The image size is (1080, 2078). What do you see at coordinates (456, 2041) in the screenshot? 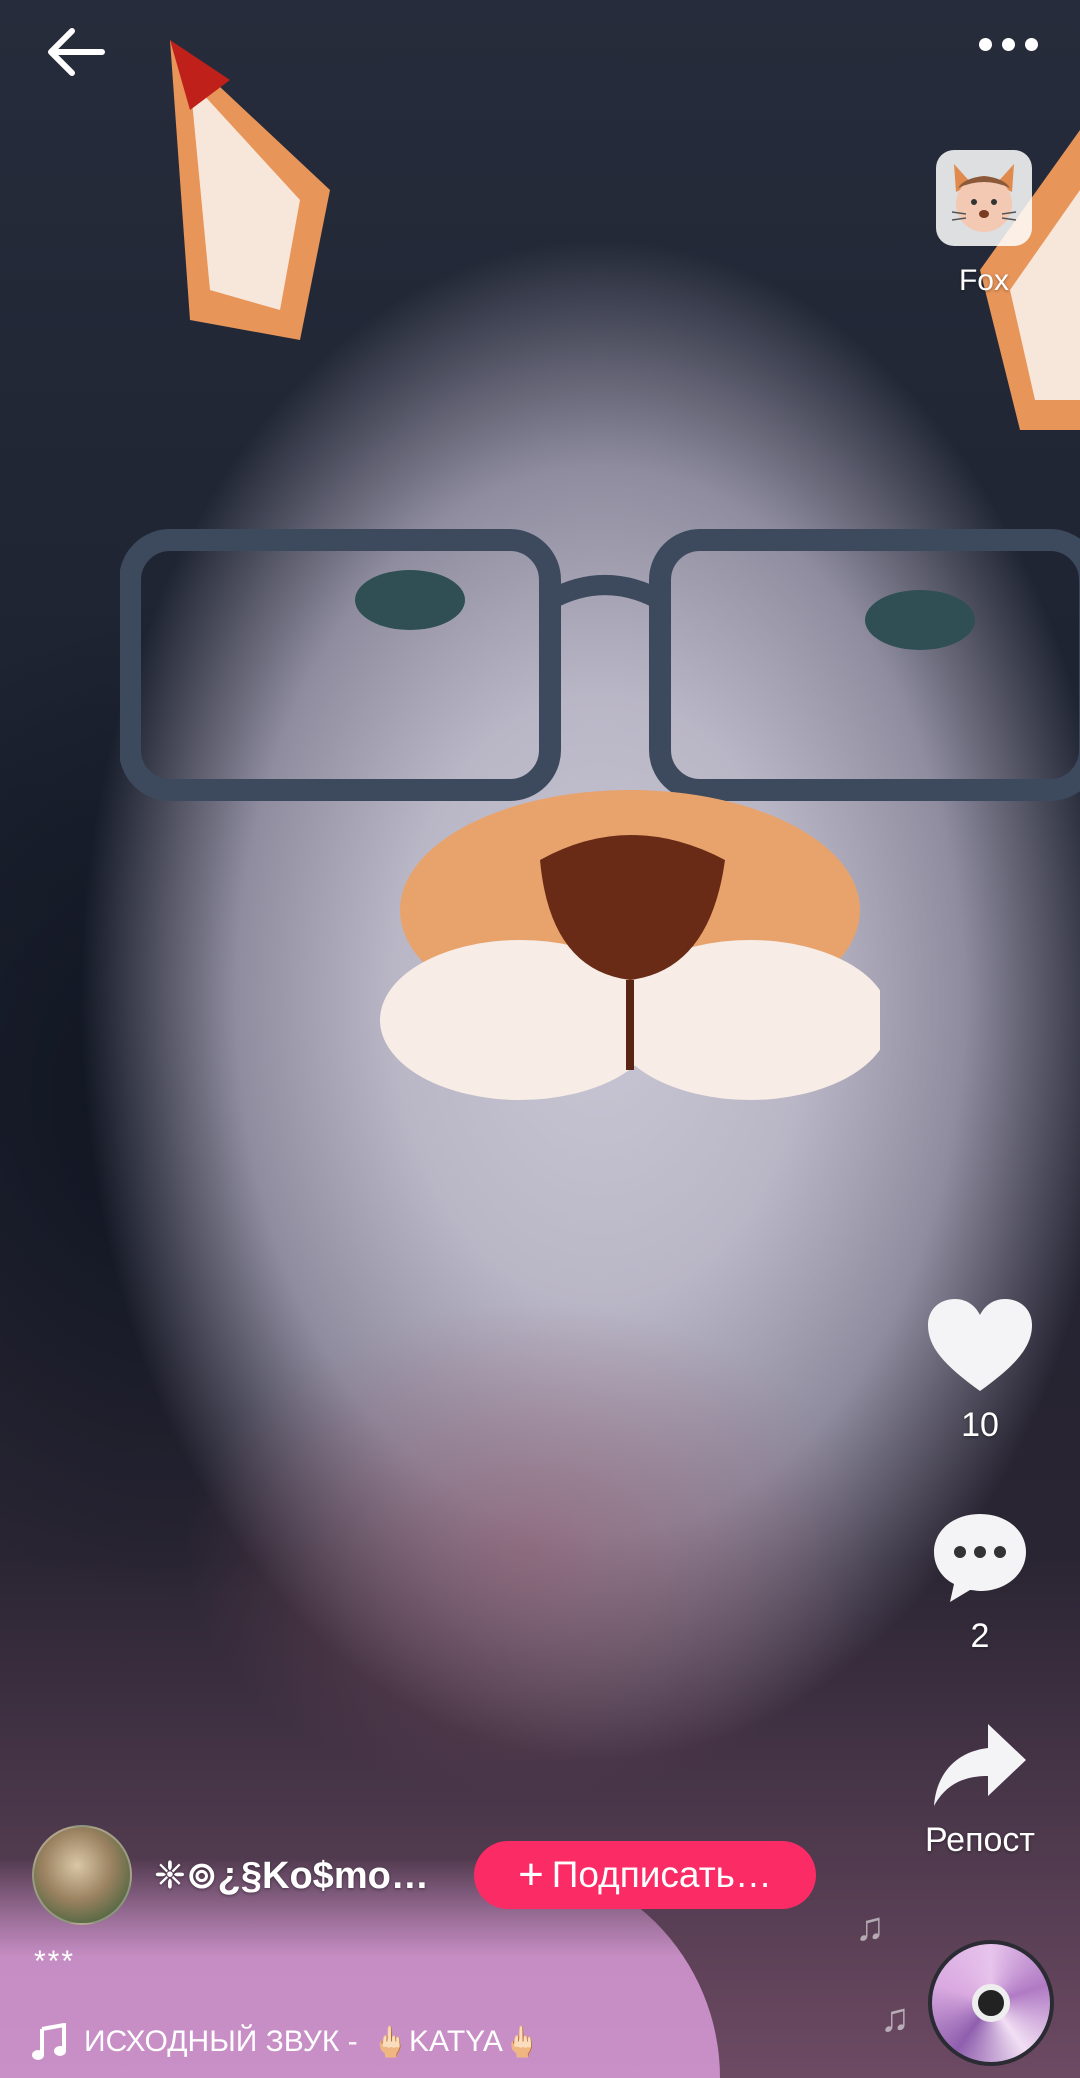
I see `music-artist: KATYA` at bounding box center [456, 2041].